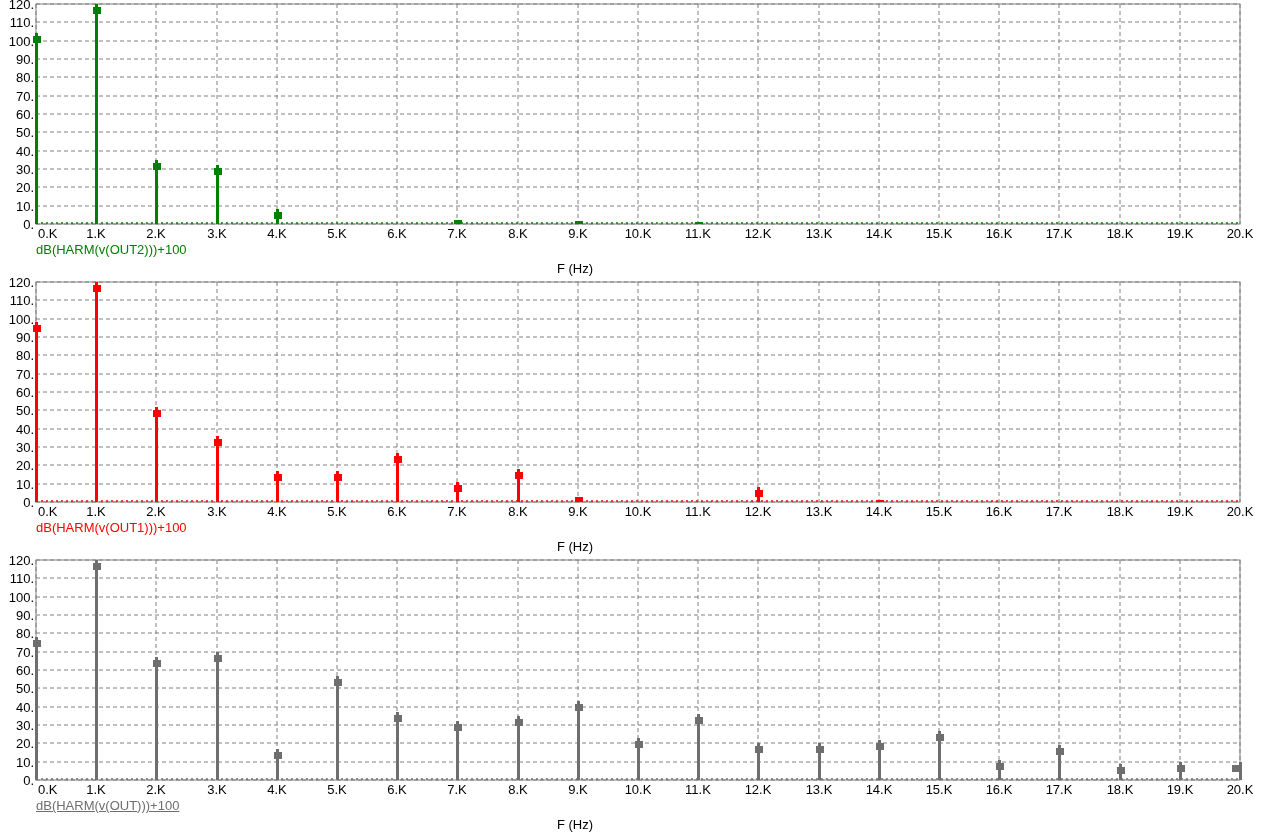 This screenshot has height=836, width=1265. Describe the element at coordinates (1240, 511) in the screenshot. I see `x-tick-label: 20.K` at that location.